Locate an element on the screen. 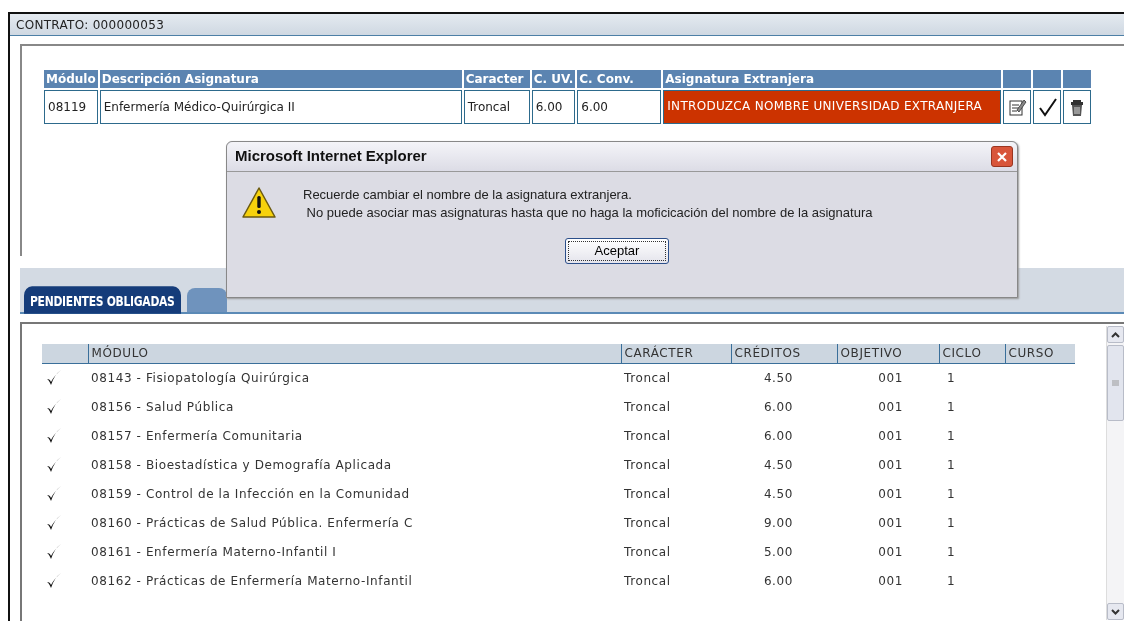  column-header: Asignatura Extranjera is located at coordinates (832, 79).